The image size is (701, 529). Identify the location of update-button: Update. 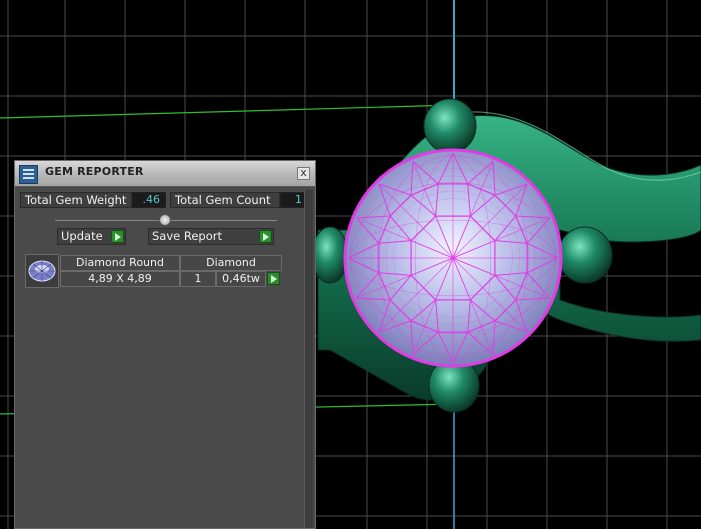
(91, 236).